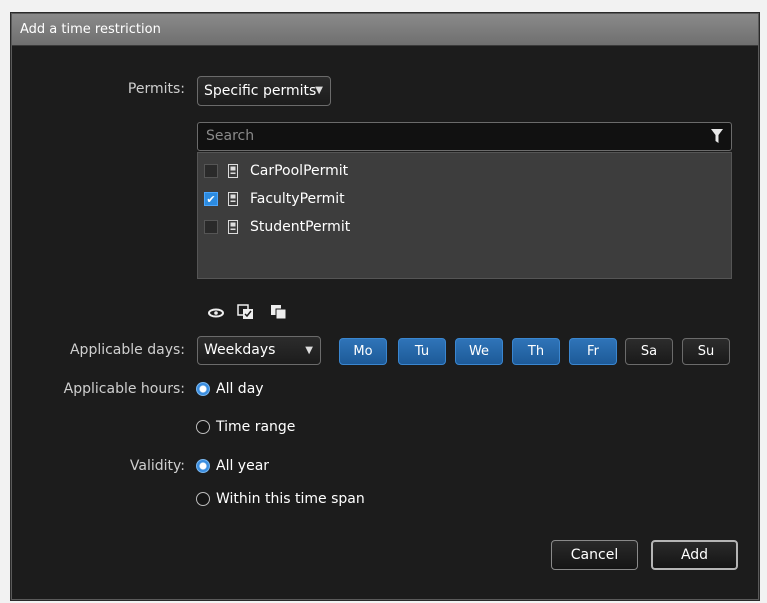 This screenshot has height=603, width=767. What do you see at coordinates (127, 350) in the screenshot?
I see `applicable-days-label: Applicable days:` at bounding box center [127, 350].